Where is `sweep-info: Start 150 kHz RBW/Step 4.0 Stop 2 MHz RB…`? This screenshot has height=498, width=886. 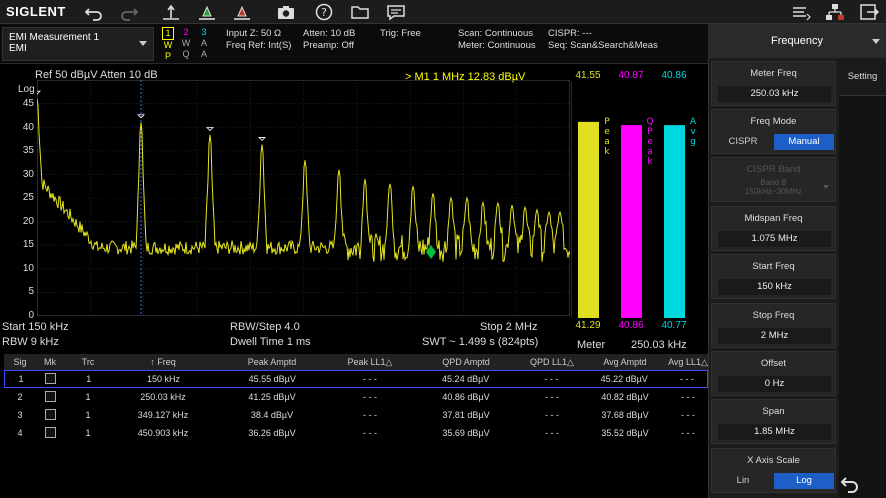 sweep-info: Start 150 kHz RBW/Step 4.0 Stop 2 MHz RB… is located at coordinates (354, 337).